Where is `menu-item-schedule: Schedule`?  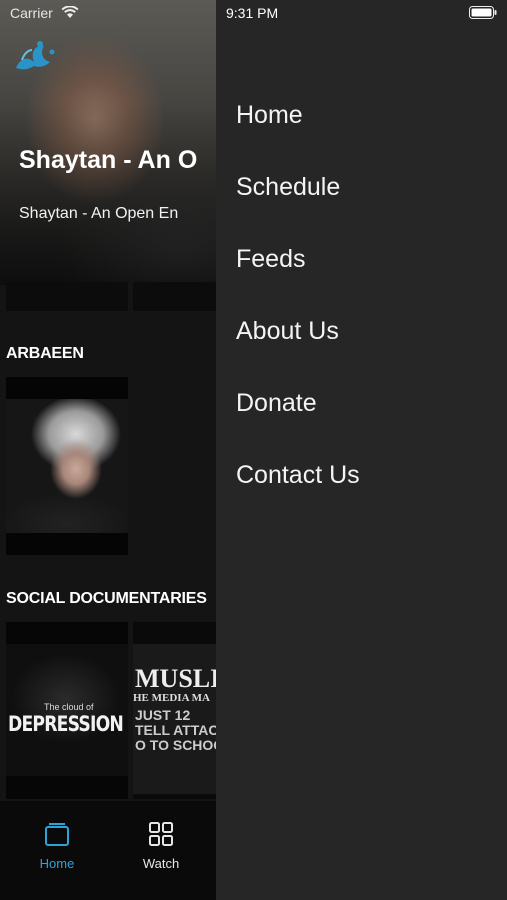
menu-item-schedule: Schedule is located at coordinates (288, 187).